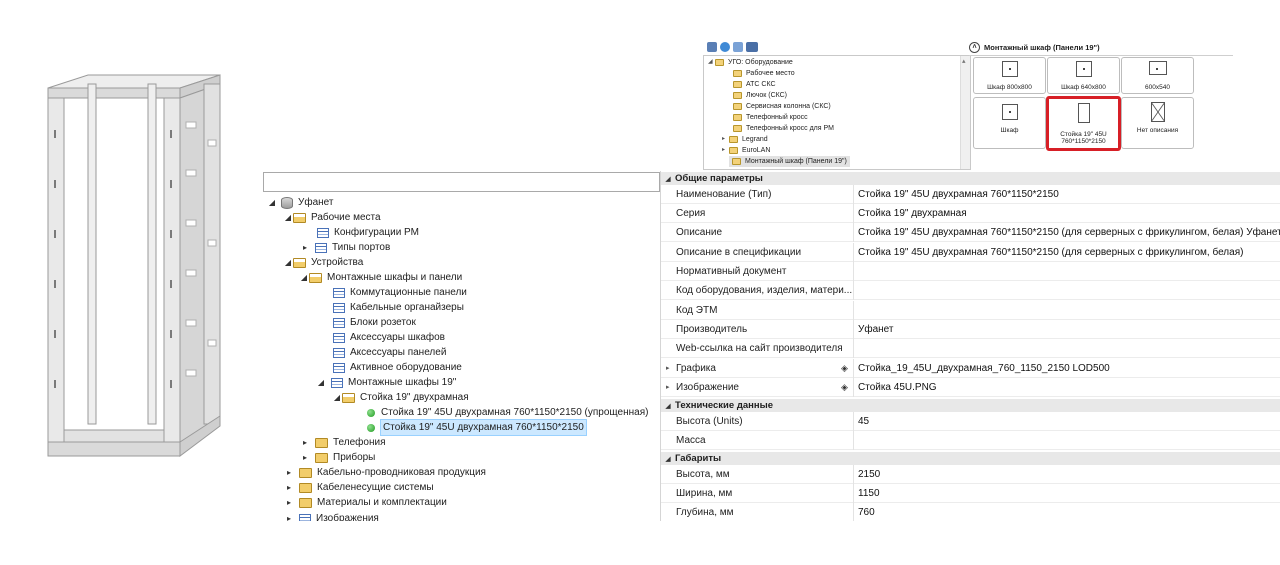 This screenshot has height=565, width=1280. Describe the element at coordinates (725, 47) in the screenshot. I see `refresh-icon` at that location.